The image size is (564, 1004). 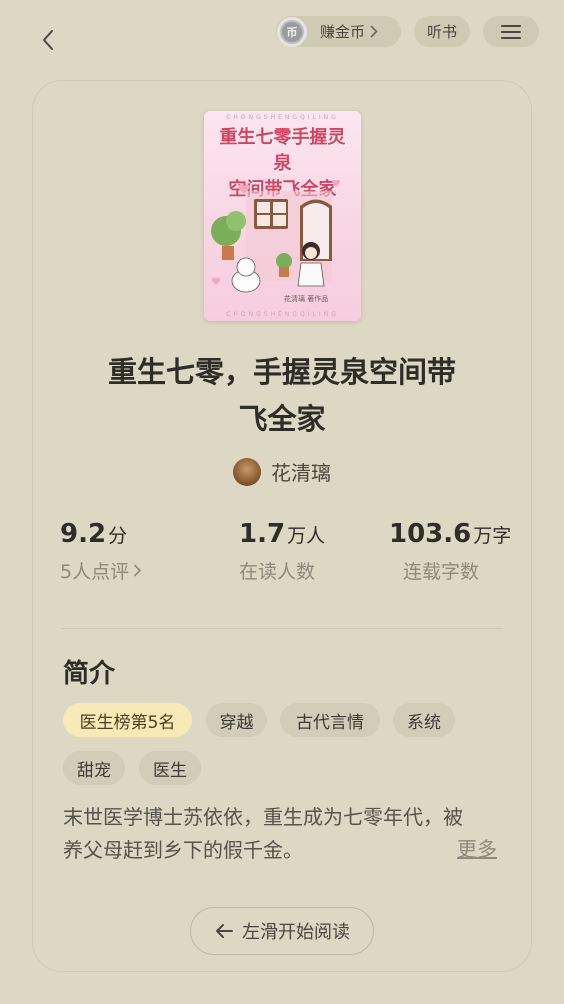 What do you see at coordinates (450, 551) in the screenshot?
I see `words-stat: 103.6 万字 连载字数` at bounding box center [450, 551].